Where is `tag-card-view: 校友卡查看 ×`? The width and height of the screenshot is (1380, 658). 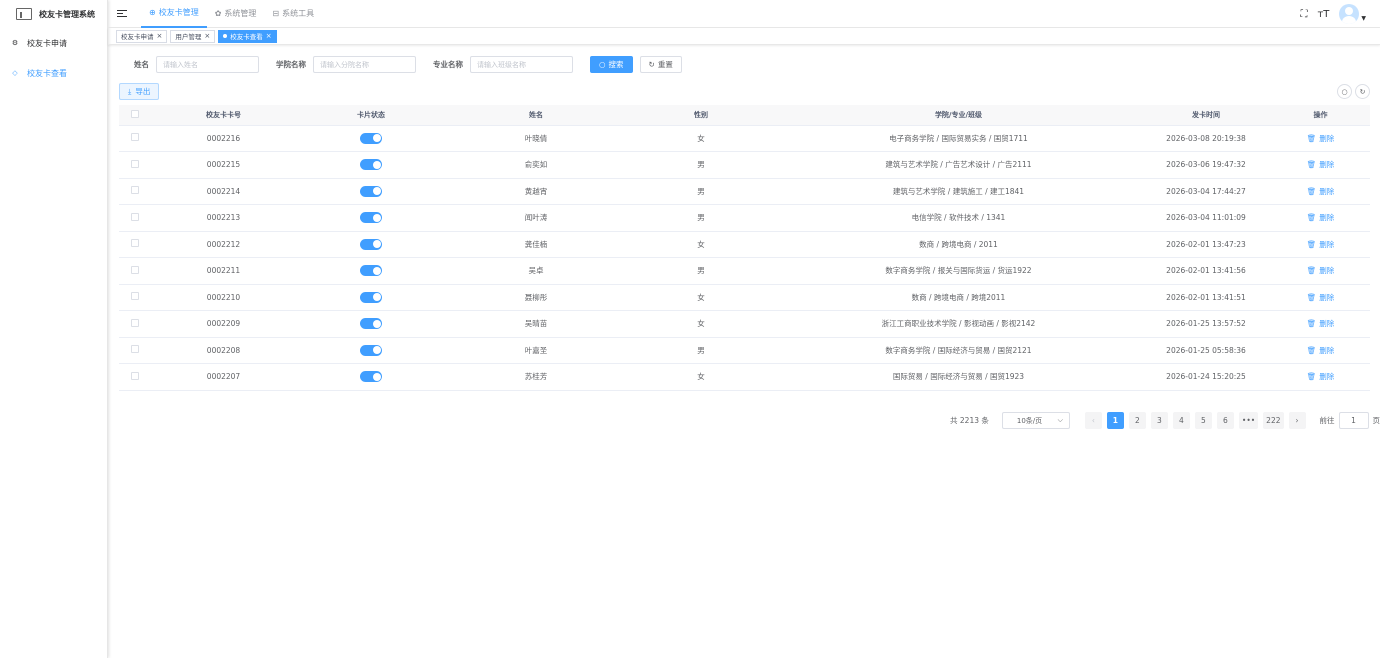
tag-card-view: 校友卡查看 × is located at coordinates (247, 36).